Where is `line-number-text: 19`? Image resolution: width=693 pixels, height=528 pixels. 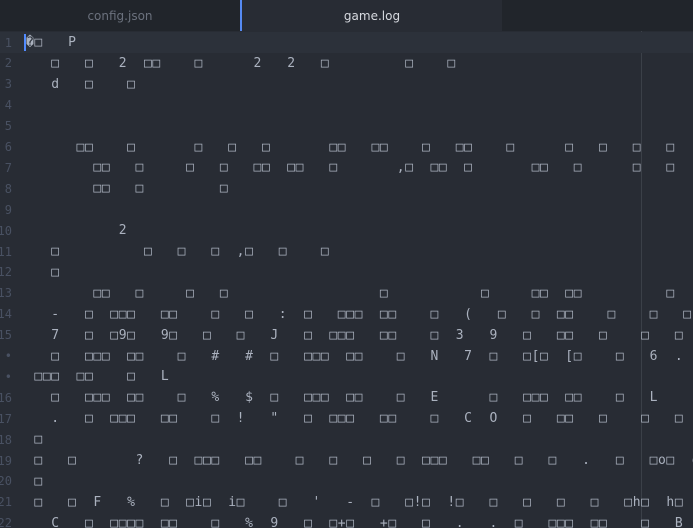
line-number-text: 19 is located at coordinates (6, 460).